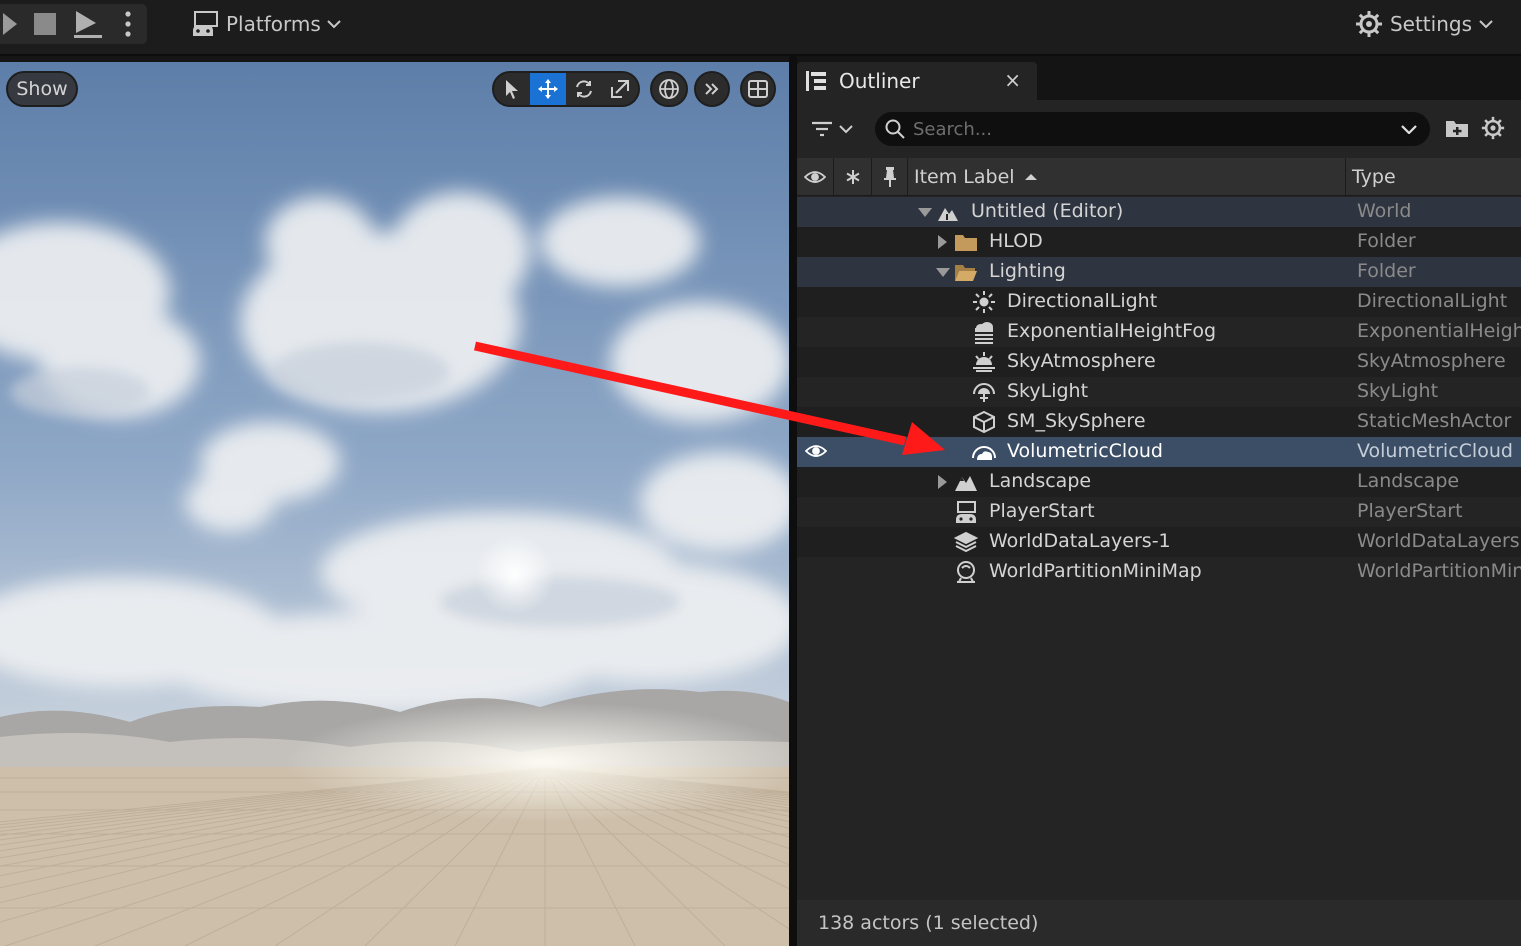 This screenshot has width=1521, height=946. Describe the element at coordinates (984, 422) in the screenshot. I see `static-mesh-icon` at that location.